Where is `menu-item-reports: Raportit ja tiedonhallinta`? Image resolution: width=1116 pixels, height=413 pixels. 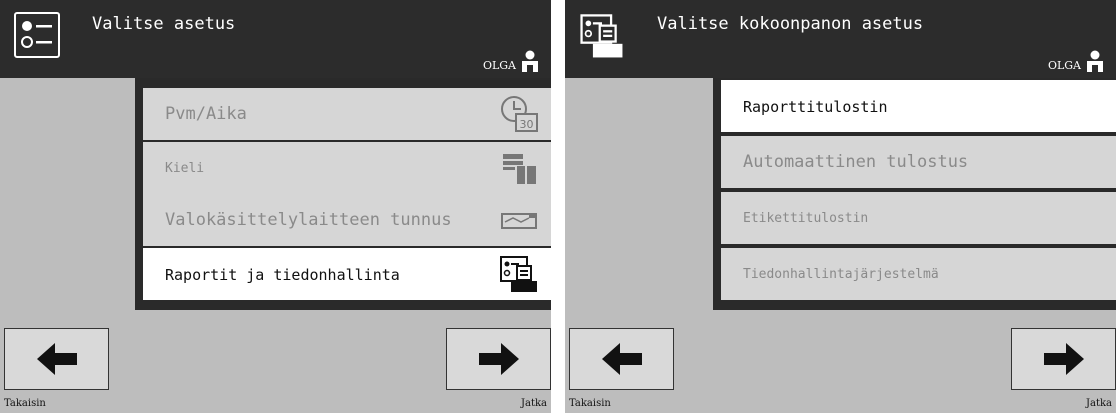
menu-item-reports: Raportit ja tiedonhallinta is located at coordinates (347, 274).